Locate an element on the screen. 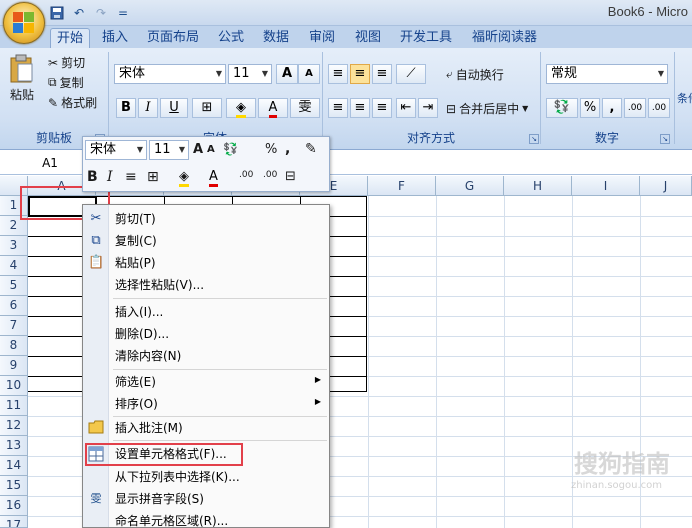 Image resolution: width=692 pixels, height=528 pixels. decrease-indent-button: ⇤ is located at coordinates (406, 108).